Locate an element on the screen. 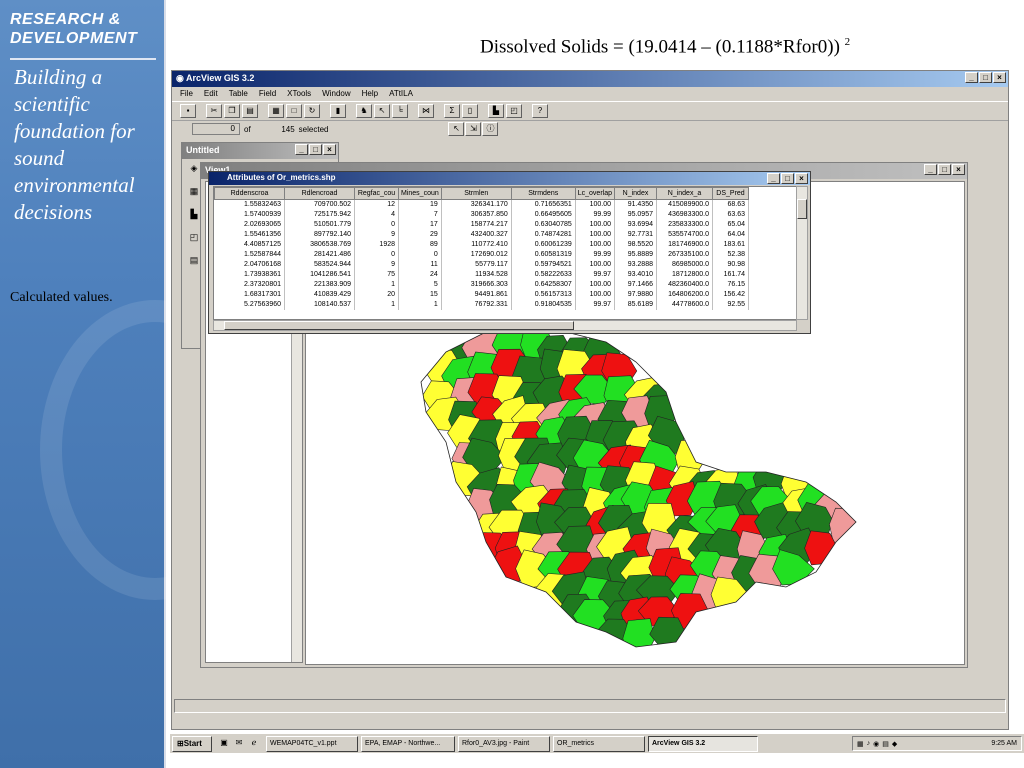  table-cell: 0.60061239 is located at coordinates (543, 244).